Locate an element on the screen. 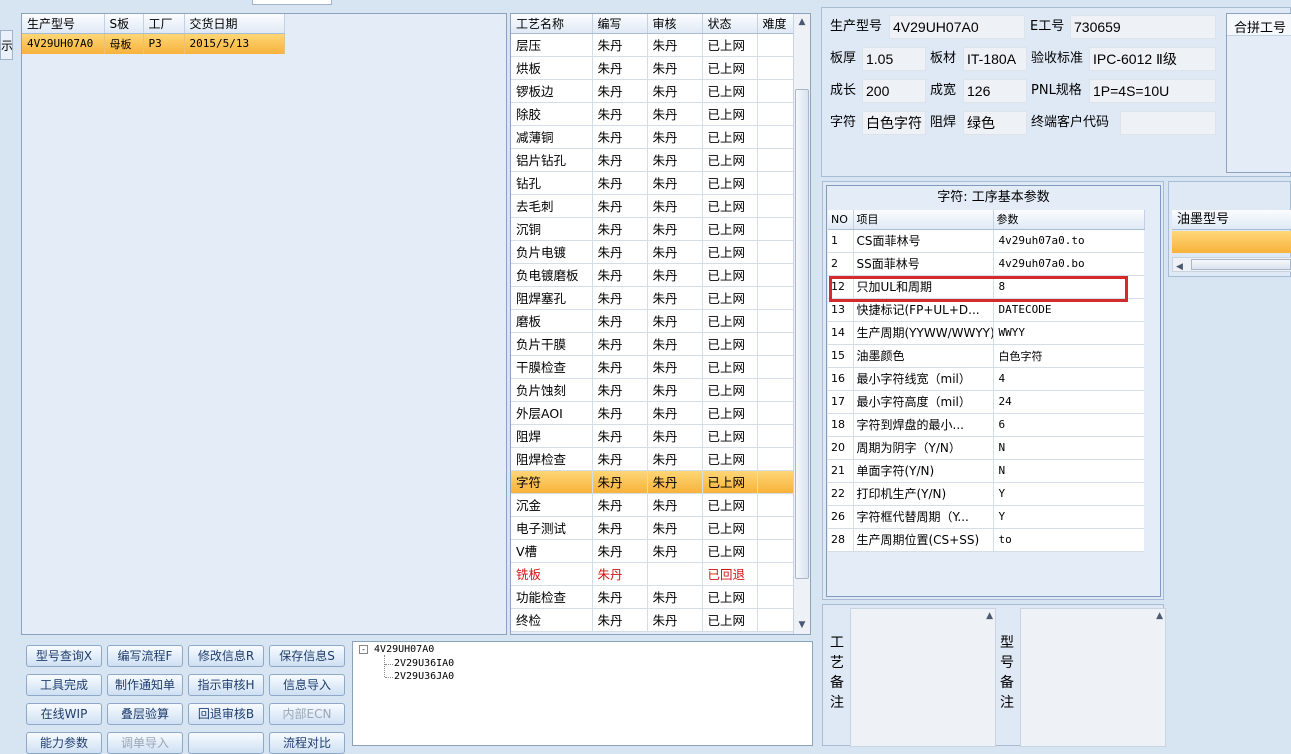  process-row: 干膜检查 朱丹 朱丹 已上网 is located at coordinates (652, 367).